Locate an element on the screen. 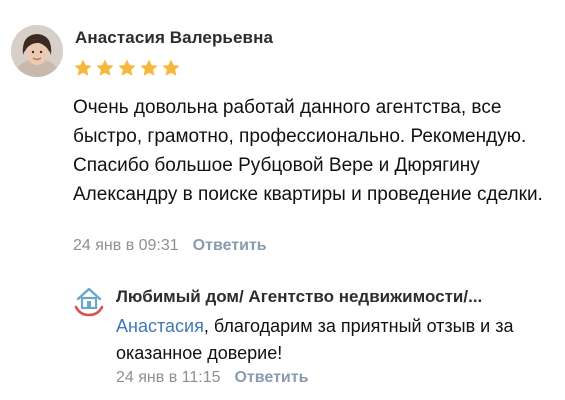 This screenshot has height=400, width=565. author-avatar is located at coordinates (37, 51).